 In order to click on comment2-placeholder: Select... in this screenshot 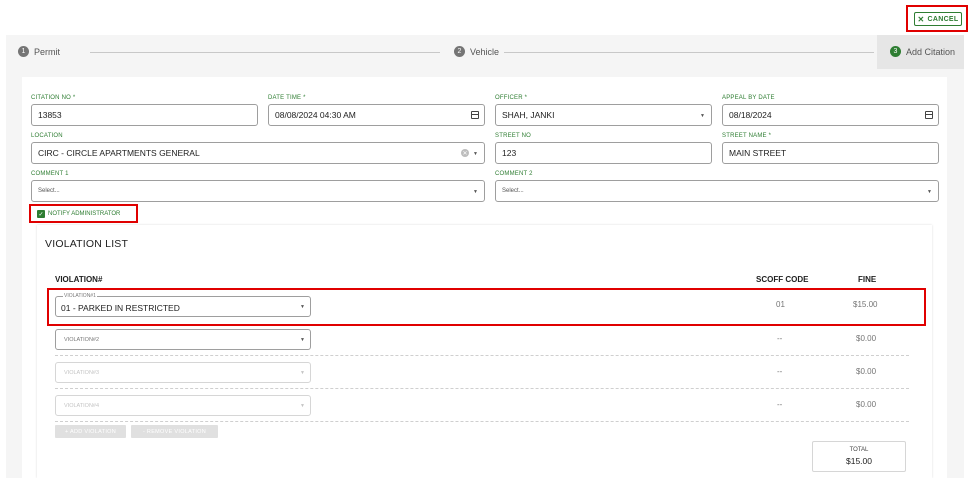, I will do `click(513, 191)`.